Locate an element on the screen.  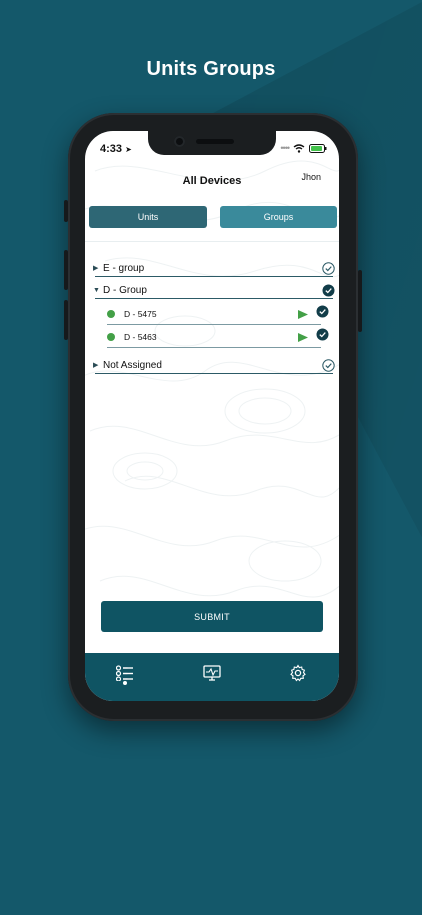
battery-icon is located at coordinates (318, 148).